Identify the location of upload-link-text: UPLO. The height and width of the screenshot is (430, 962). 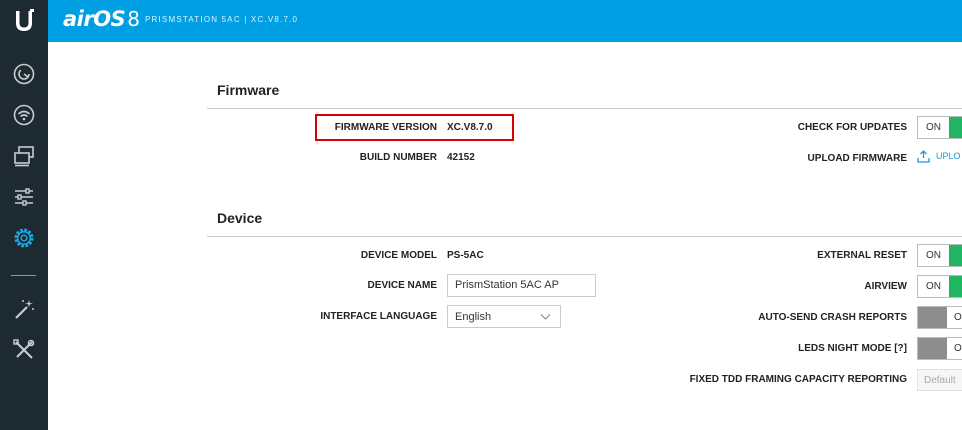
(948, 155).